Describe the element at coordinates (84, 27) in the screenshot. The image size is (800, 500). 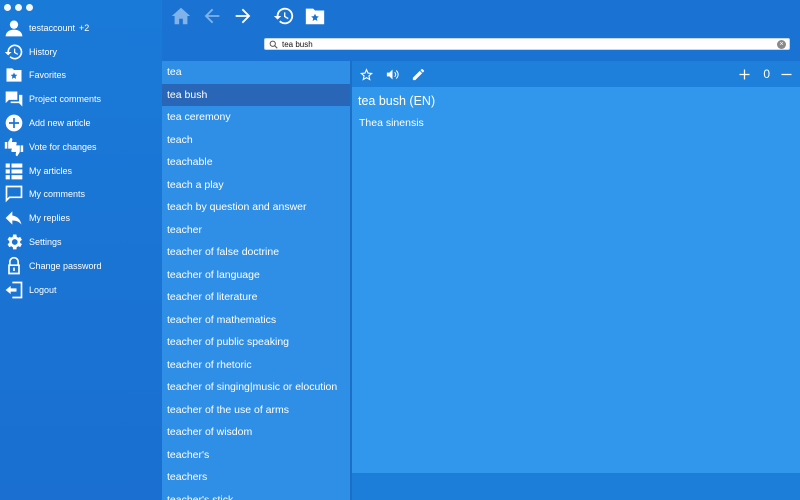
I see `user-badge: +2` at that location.